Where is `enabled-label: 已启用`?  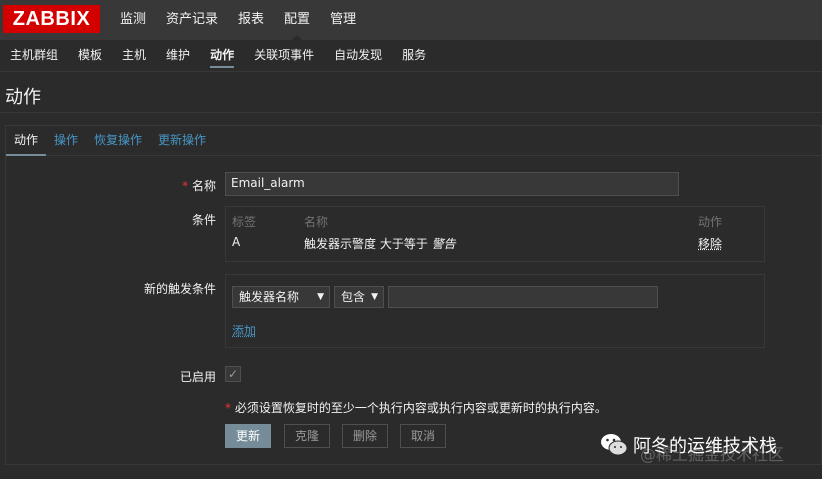 enabled-label: 已启用 is located at coordinates (197, 377).